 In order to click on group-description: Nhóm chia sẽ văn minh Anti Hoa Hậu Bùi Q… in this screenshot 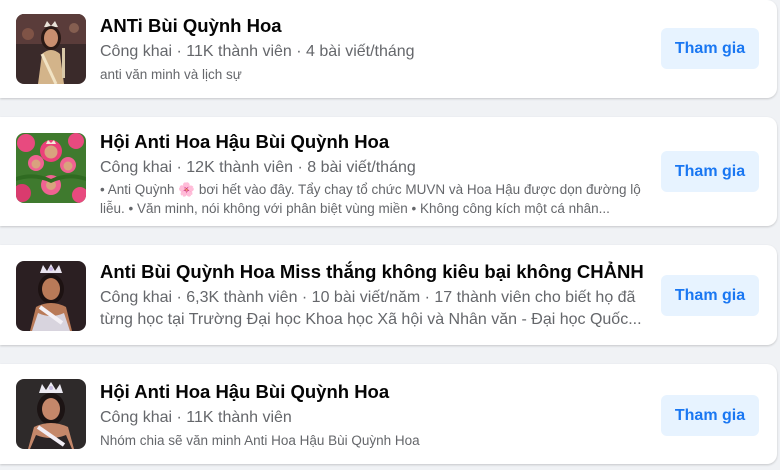, I will do `click(260, 440)`.